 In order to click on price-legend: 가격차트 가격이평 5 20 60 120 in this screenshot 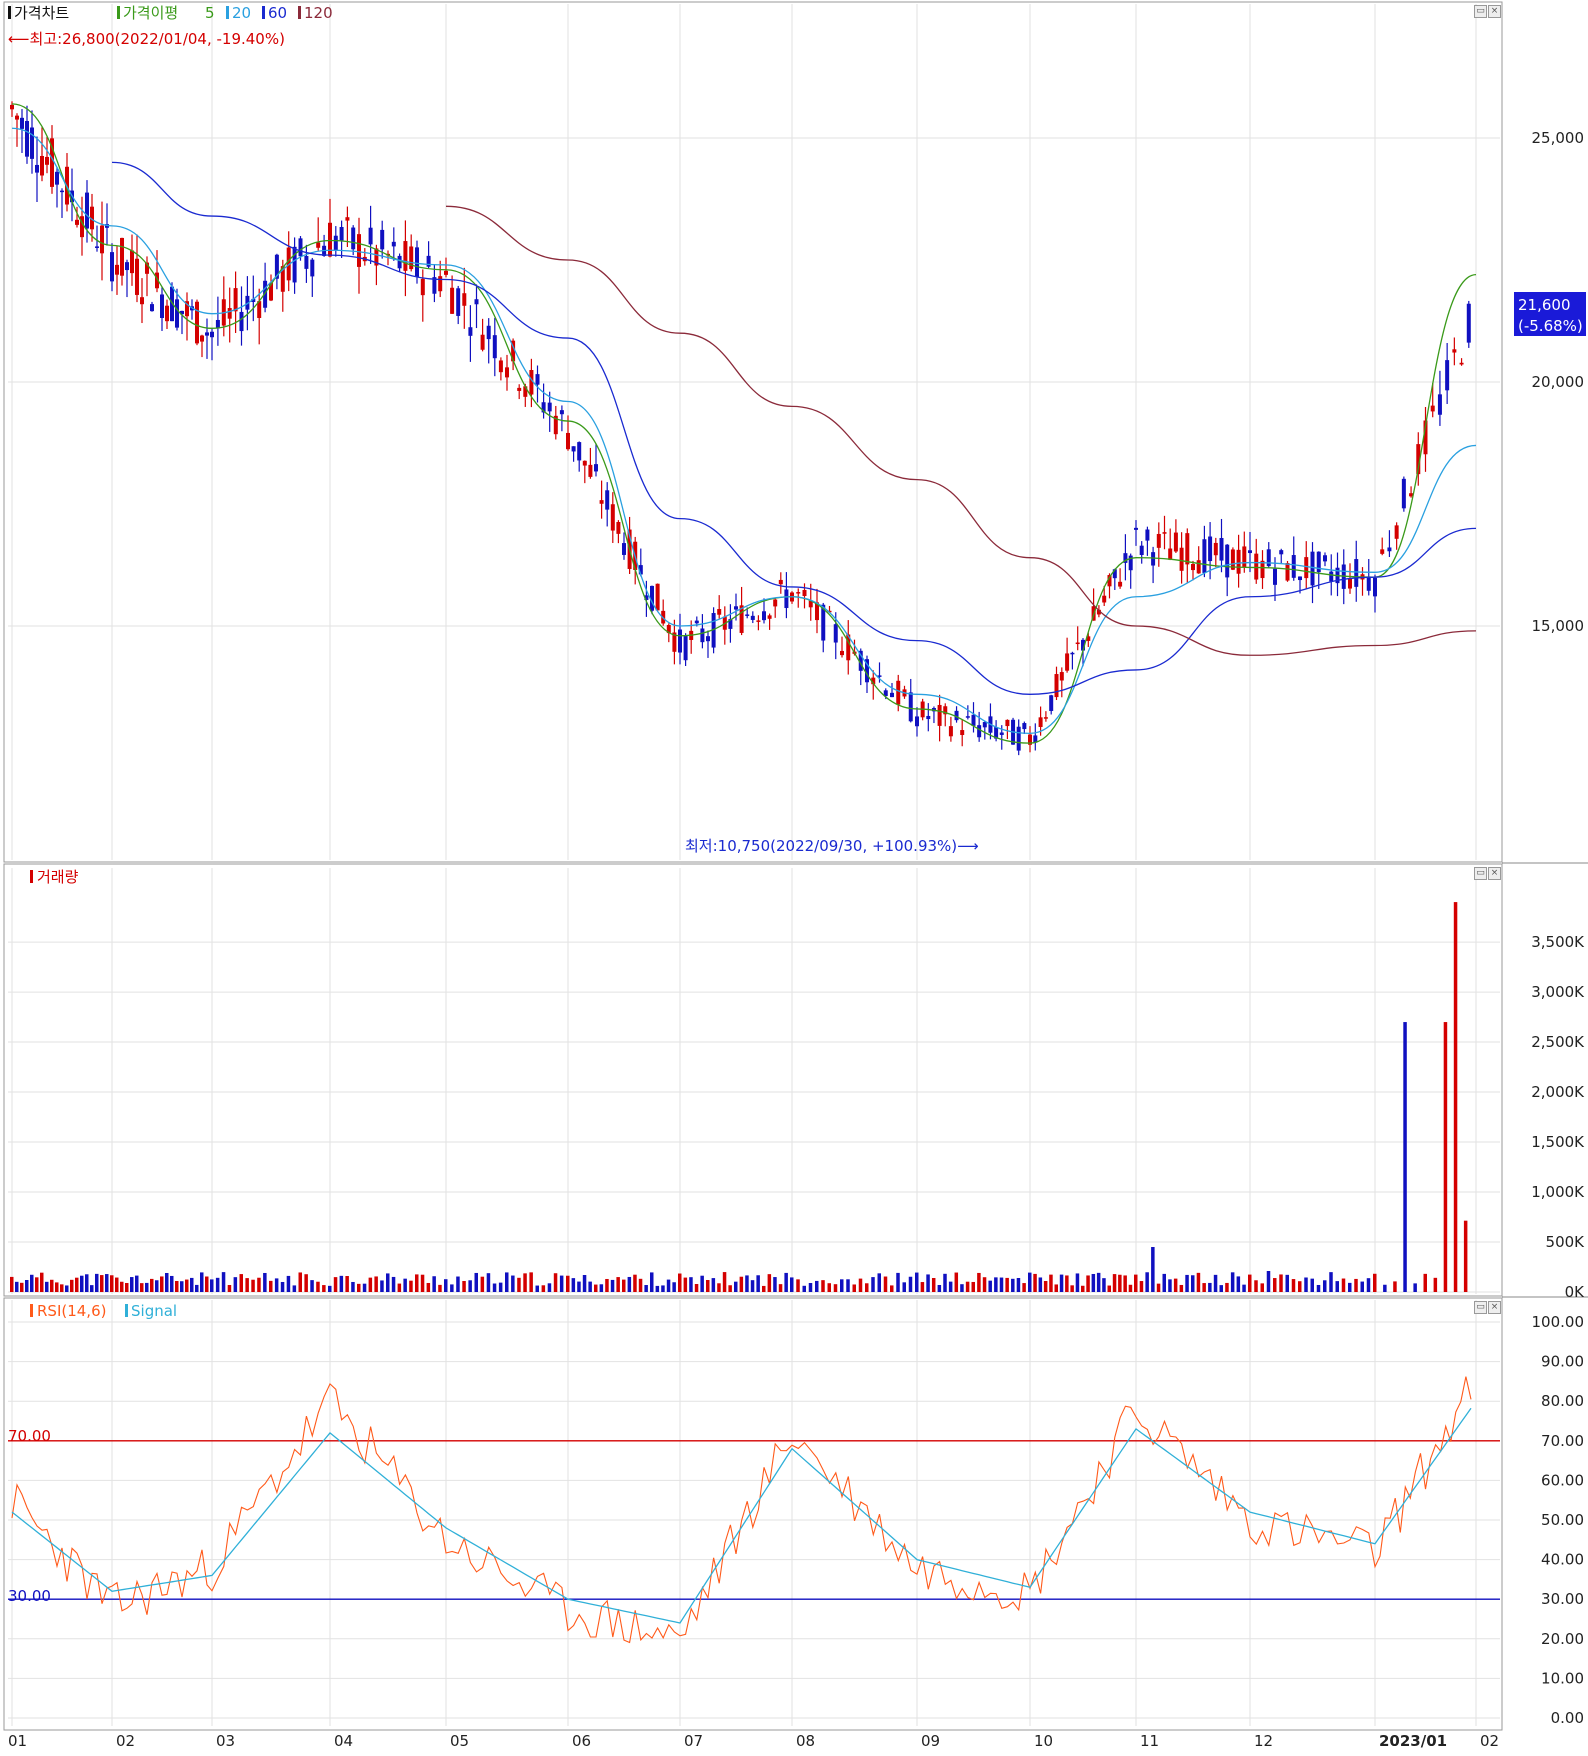, I will do `click(170, 13)`.